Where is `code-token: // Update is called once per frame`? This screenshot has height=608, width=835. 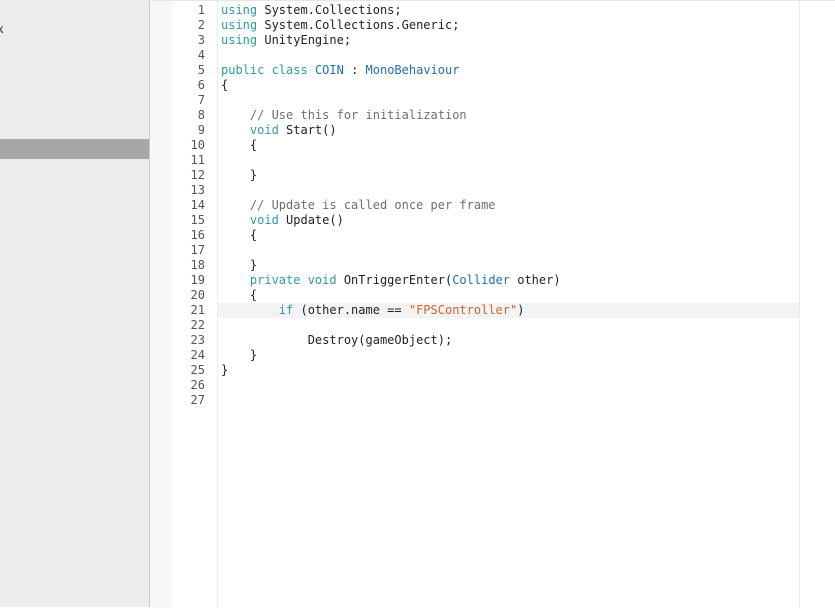
code-token: // Update is called once per frame is located at coordinates (358, 205).